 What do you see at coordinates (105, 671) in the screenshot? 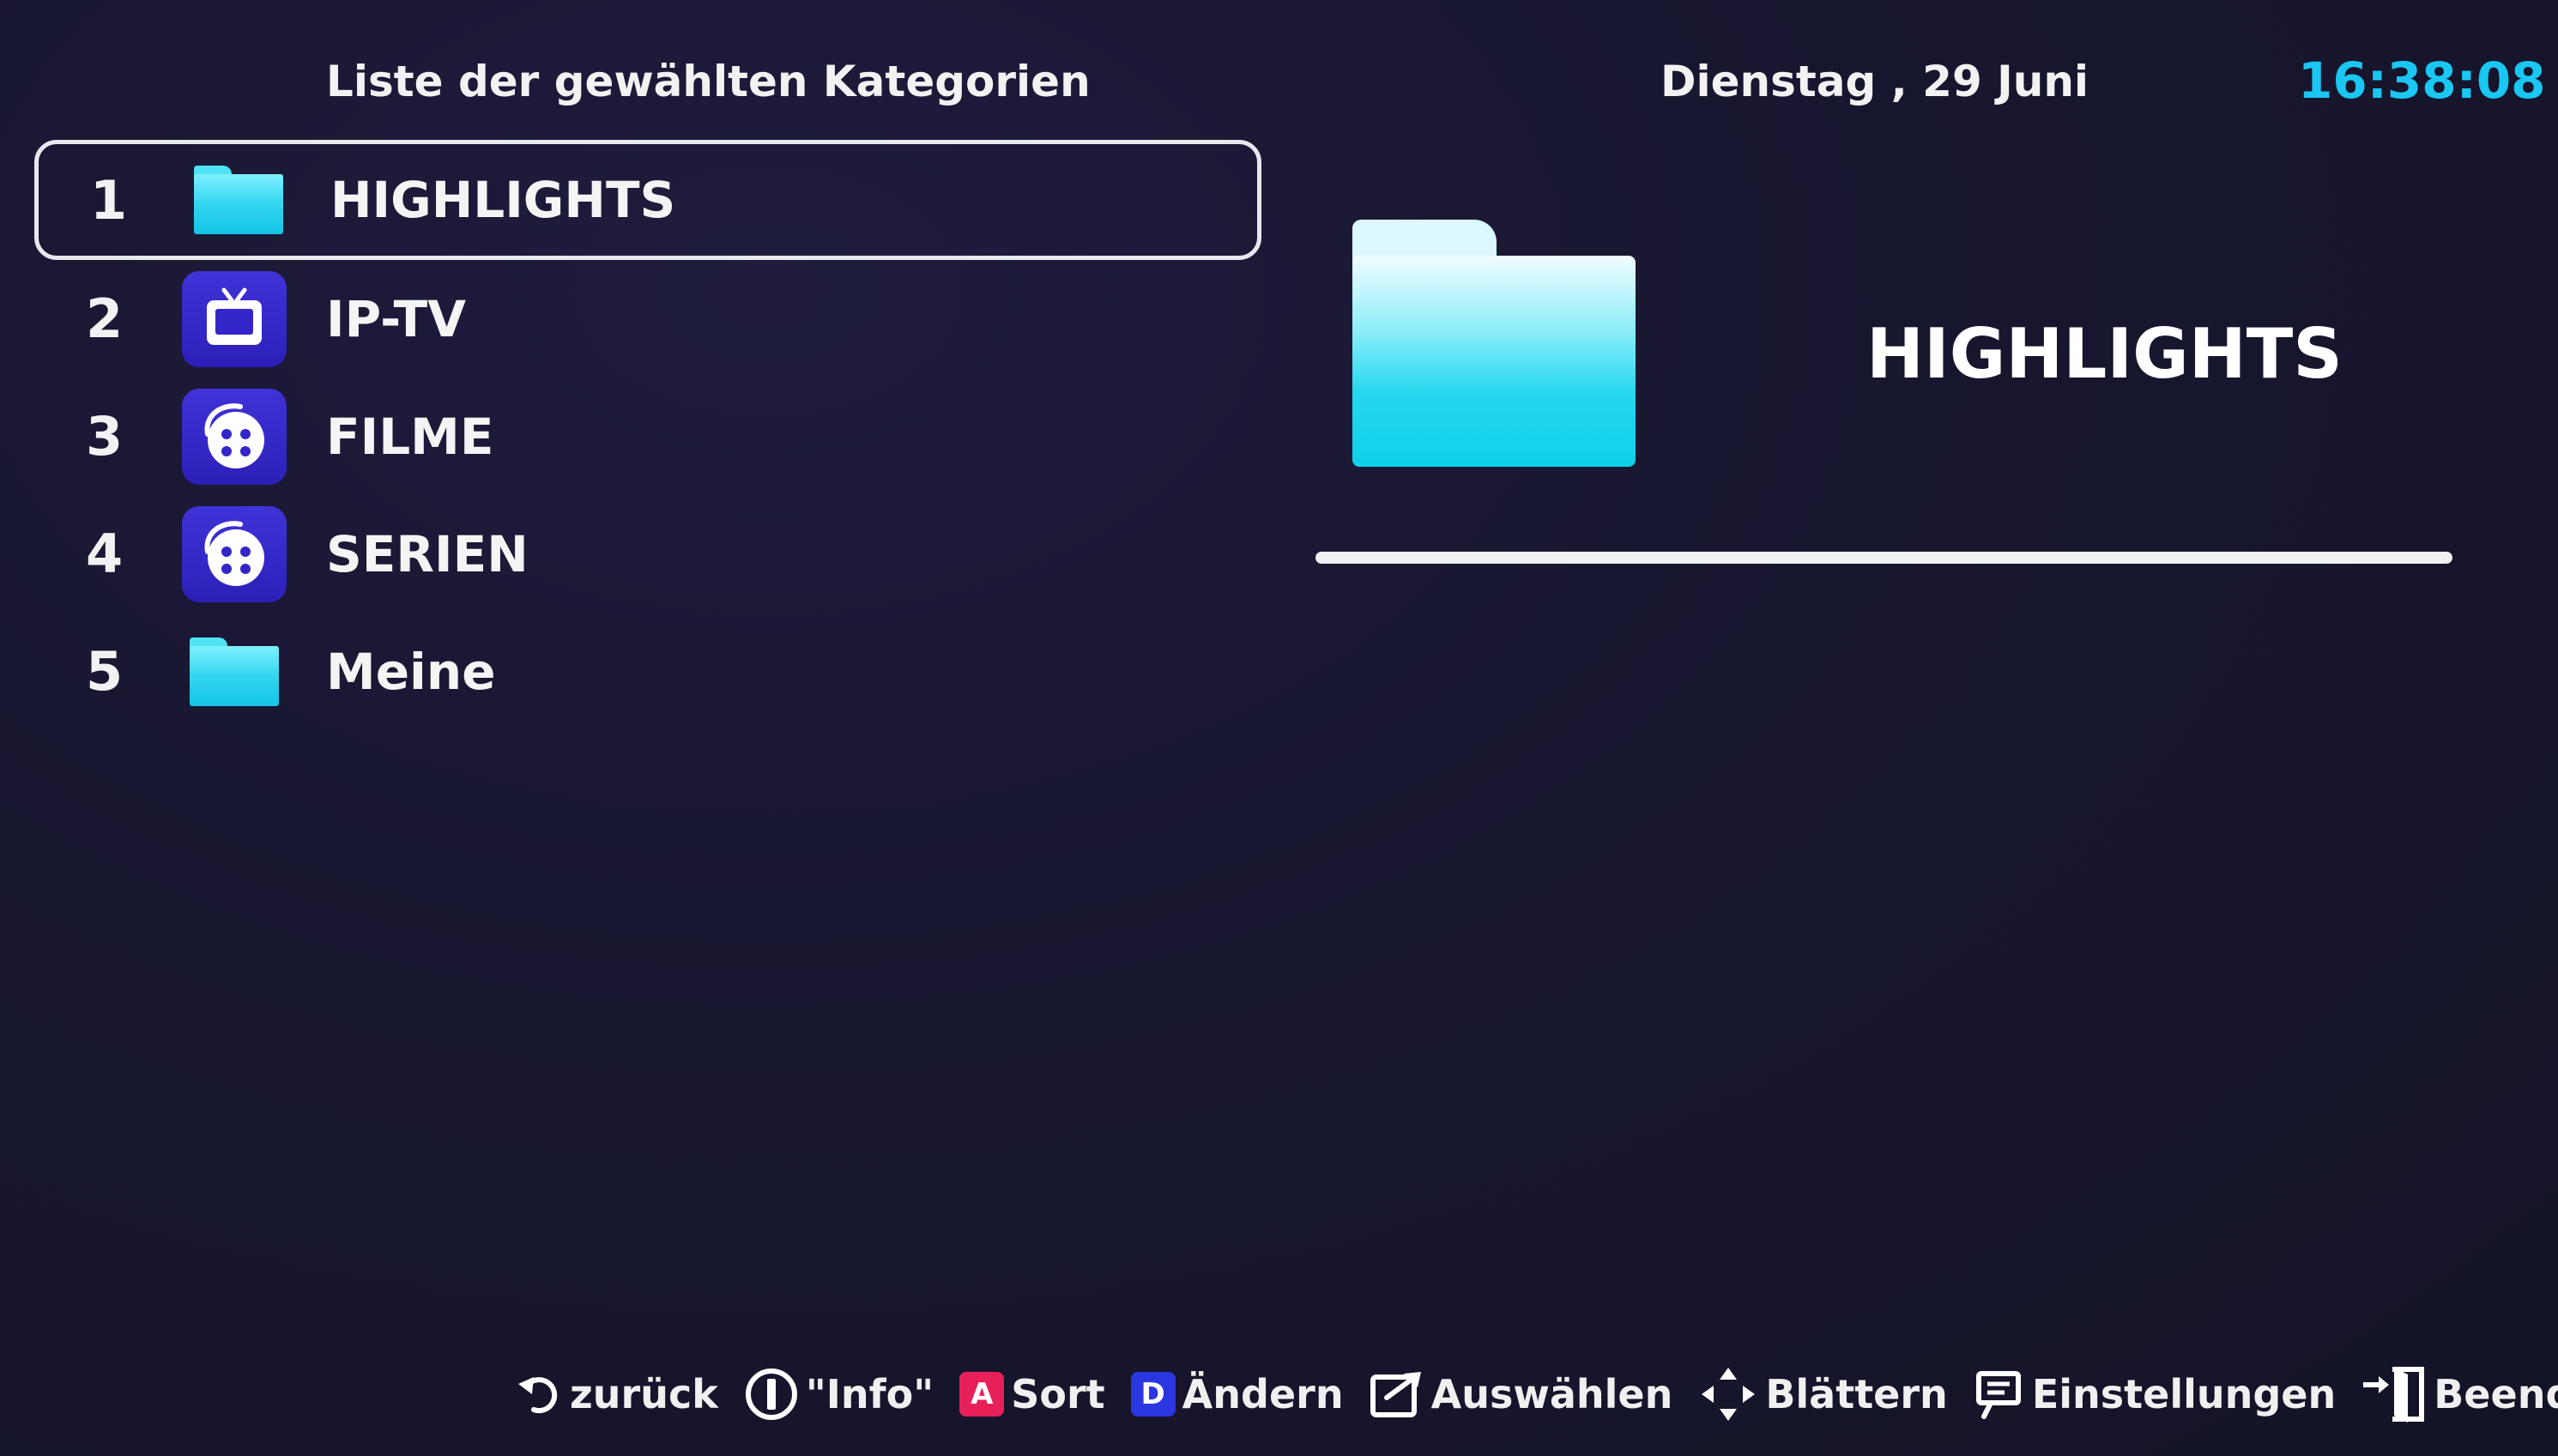
I see `category-number: 5` at bounding box center [105, 671].